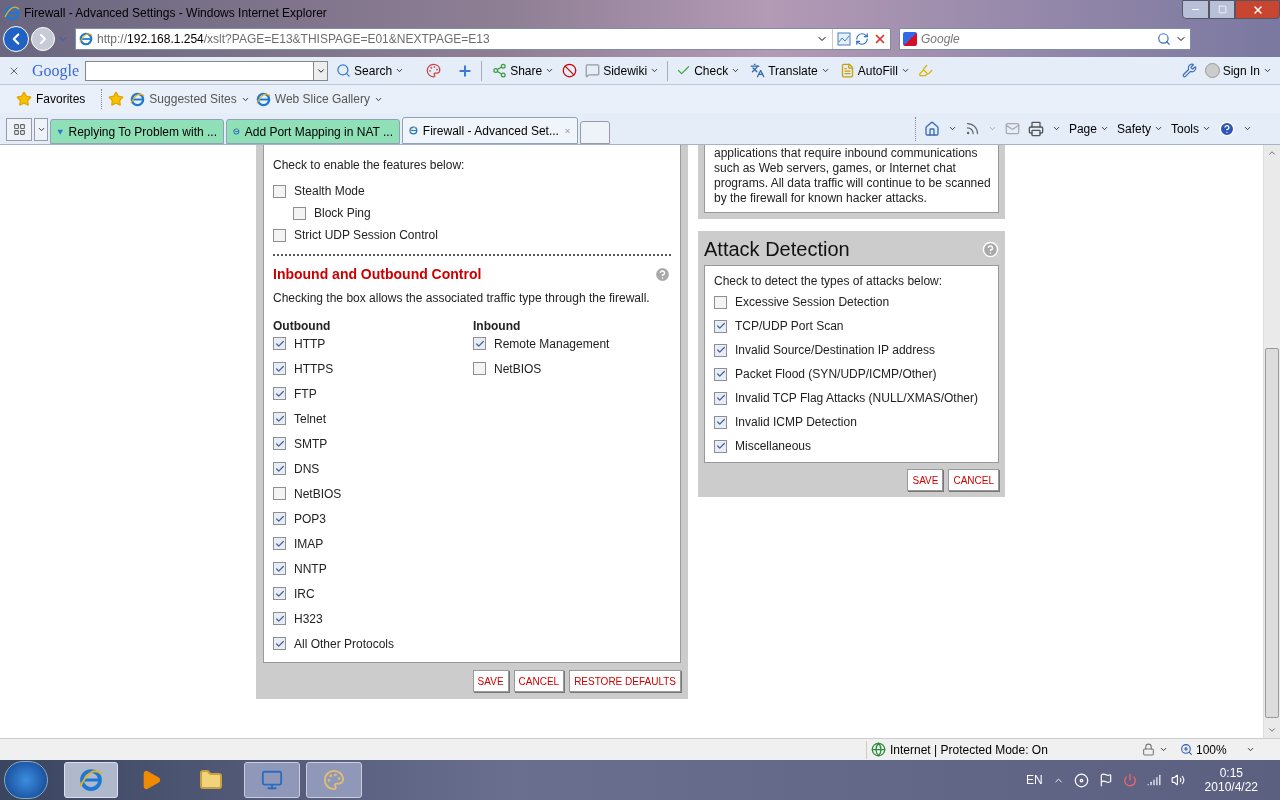 The height and width of the screenshot is (800, 1280). What do you see at coordinates (1034, 780) in the screenshot?
I see `language-indicator: EN` at bounding box center [1034, 780].